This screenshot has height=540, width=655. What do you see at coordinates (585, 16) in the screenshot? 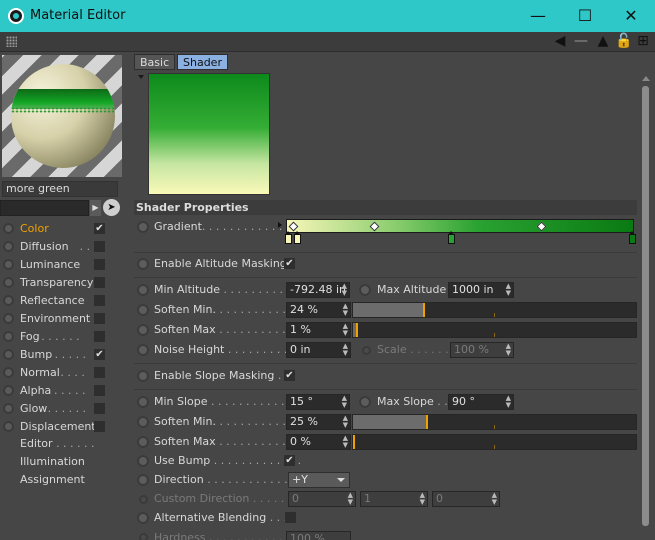
I see `maximize-button: ☐` at bounding box center [585, 16].